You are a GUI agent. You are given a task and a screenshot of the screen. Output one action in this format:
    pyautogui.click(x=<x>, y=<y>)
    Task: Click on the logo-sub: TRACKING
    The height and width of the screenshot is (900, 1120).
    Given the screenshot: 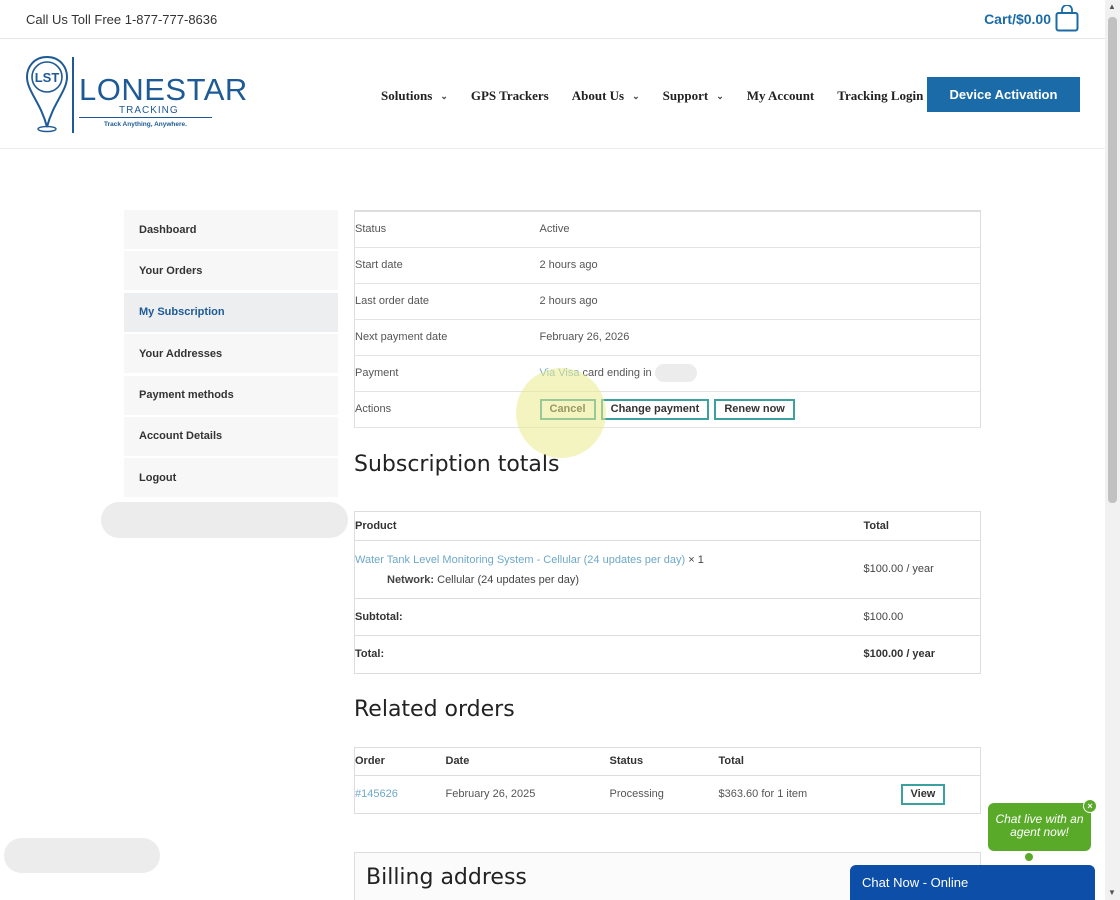 What is the action you would take?
    pyautogui.click(x=149, y=110)
    